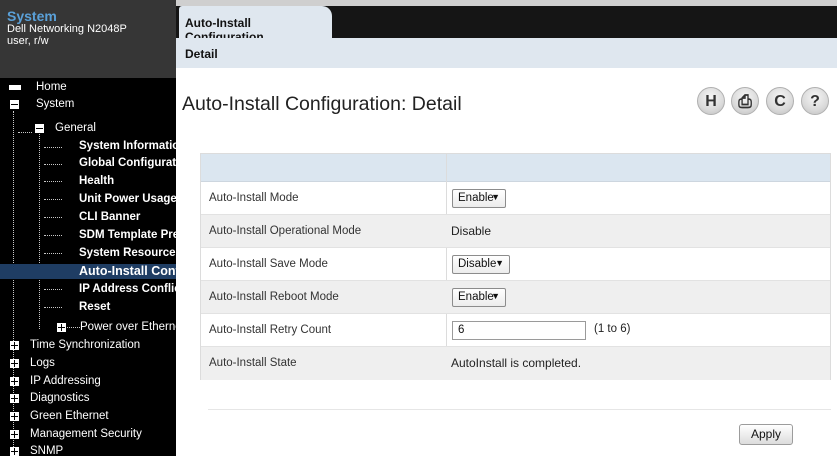 The height and width of the screenshot is (456, 837). I want to click on sidebar-item-power-over-ethernet: Power over Ethernet, so click(88, 327).